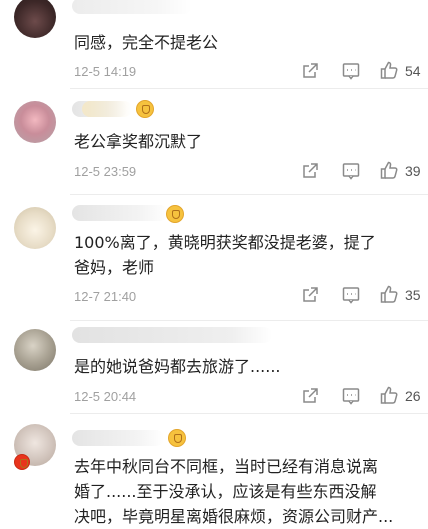 This screenshot has width=428, height=529. Describe the element at coordinates (114, 267) in the screenshot. I see `comment-text: 爸妈，老师` at that location.